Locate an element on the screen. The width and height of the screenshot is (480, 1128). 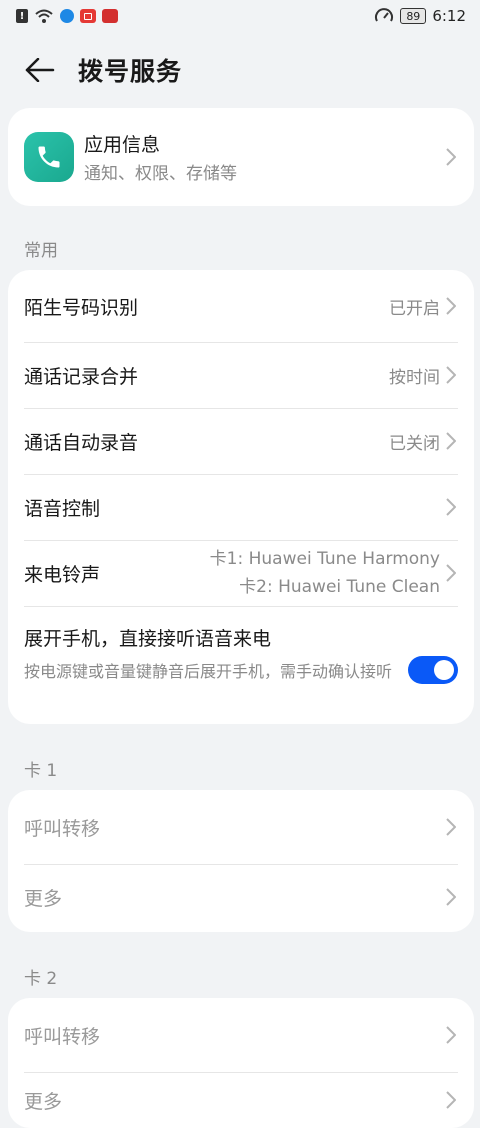
stranger-number-row: 陌生号码识别 已开启 is located at coordinates (241, 306).